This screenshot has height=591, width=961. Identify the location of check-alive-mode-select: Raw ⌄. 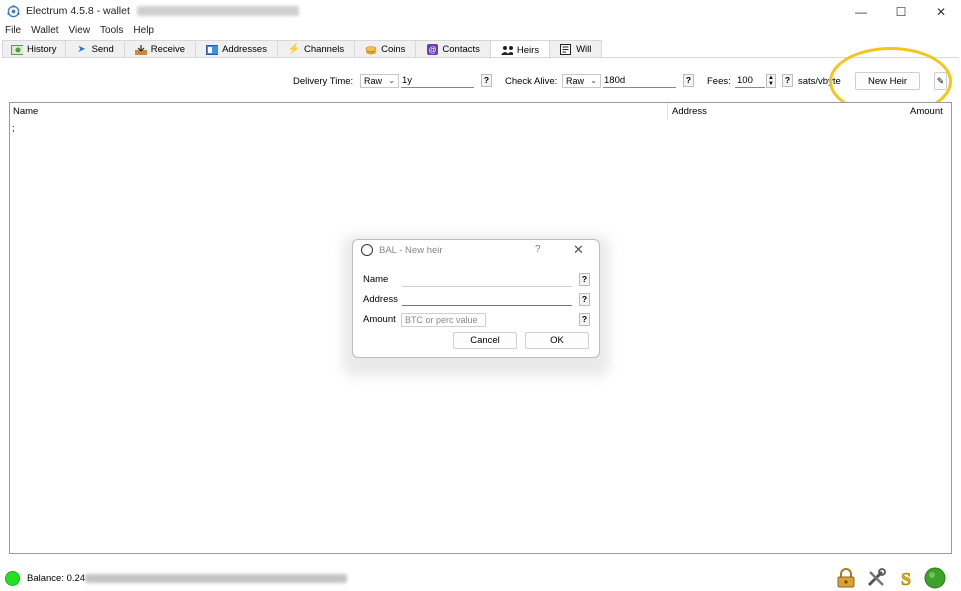
(581, 81).